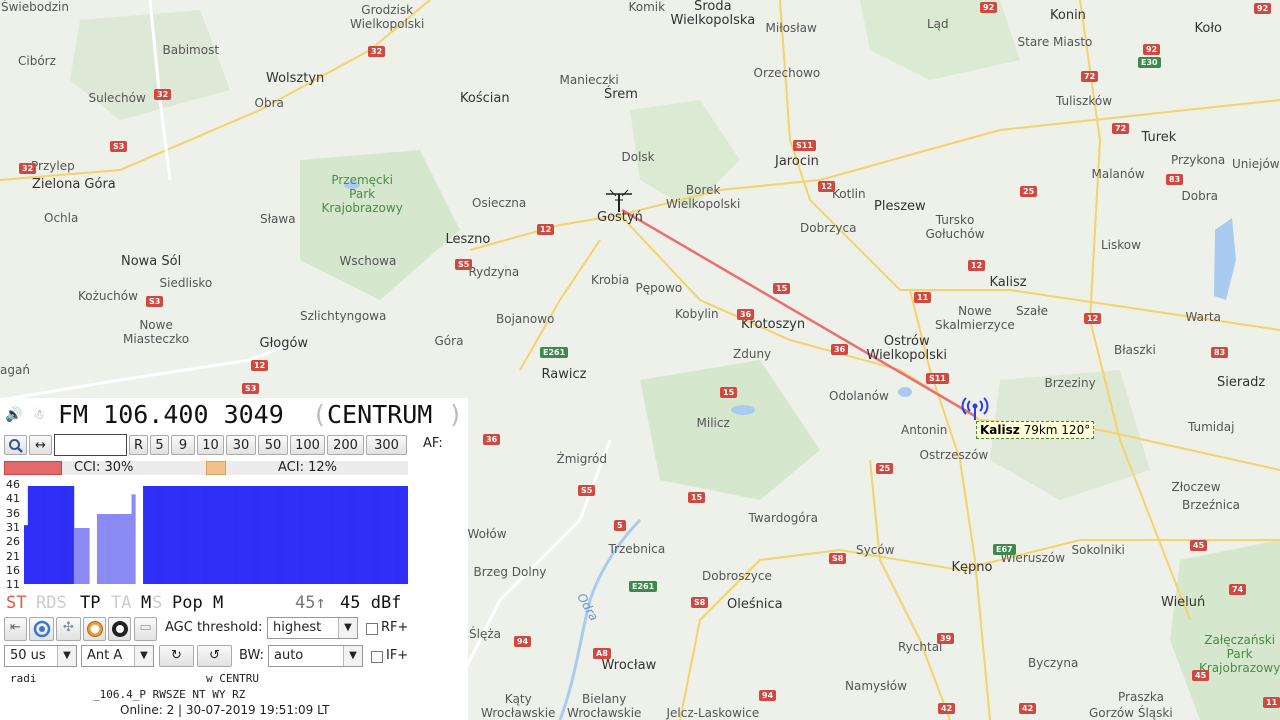 This screenshot has width=1280, height=720. I want to click on city-label: Sława, so click(278, 219).